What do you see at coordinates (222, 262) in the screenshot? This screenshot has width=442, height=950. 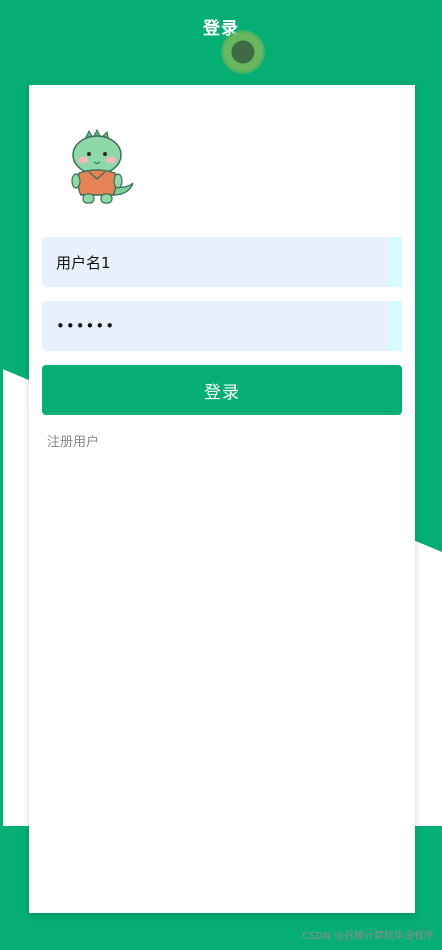 I see `username-input: 用户名1` at bounding box center [222, 262].